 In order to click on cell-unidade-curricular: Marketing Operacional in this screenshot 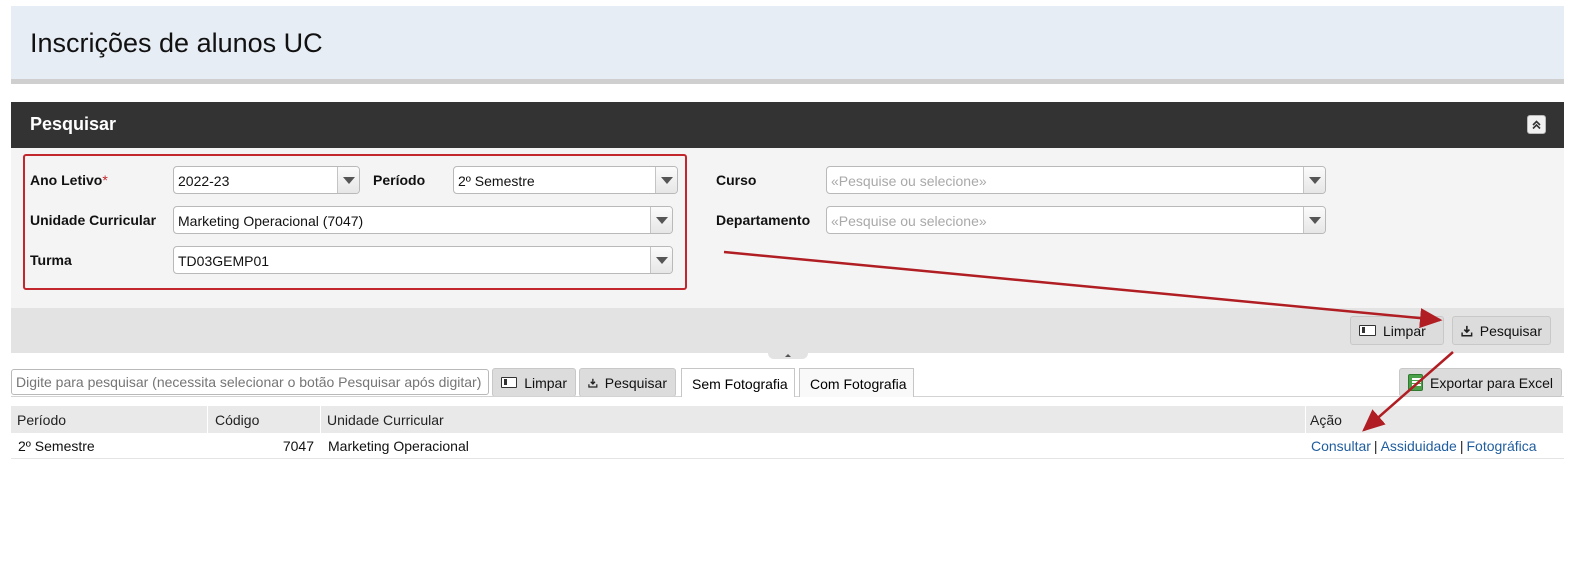, I will do `click(398, 446)`.